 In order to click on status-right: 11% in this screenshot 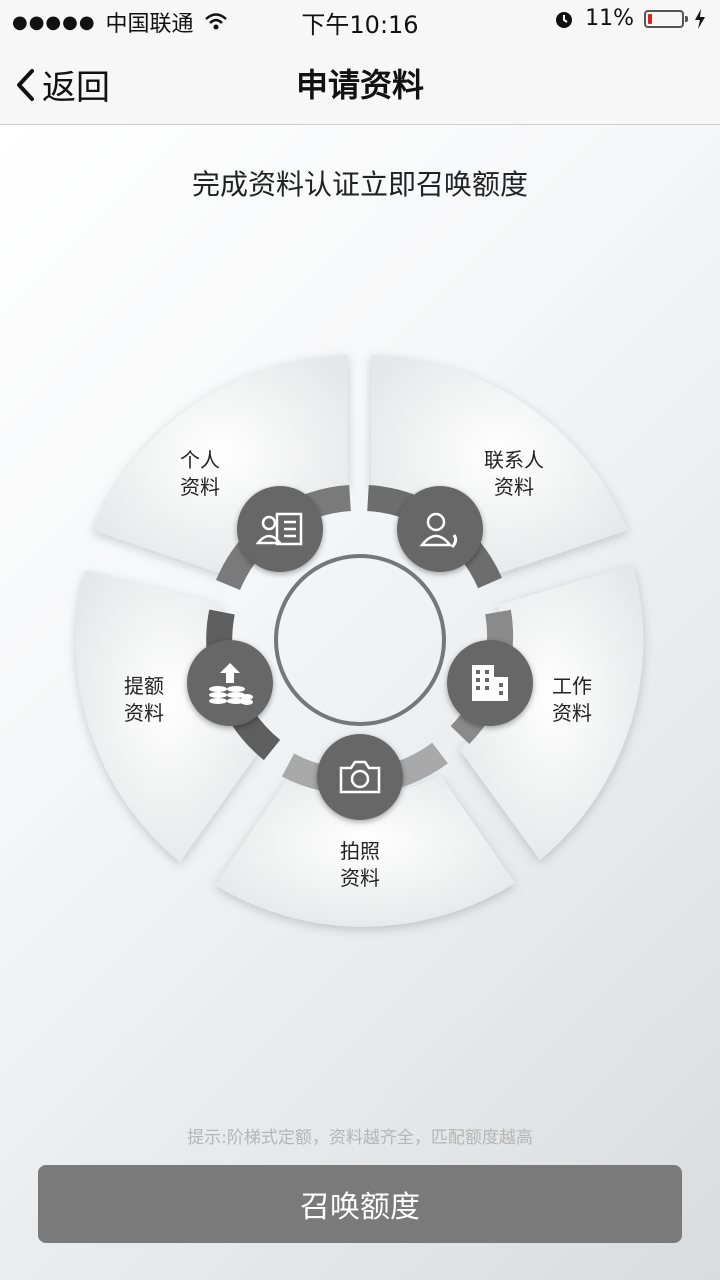, I will do `click(629, 18)`.